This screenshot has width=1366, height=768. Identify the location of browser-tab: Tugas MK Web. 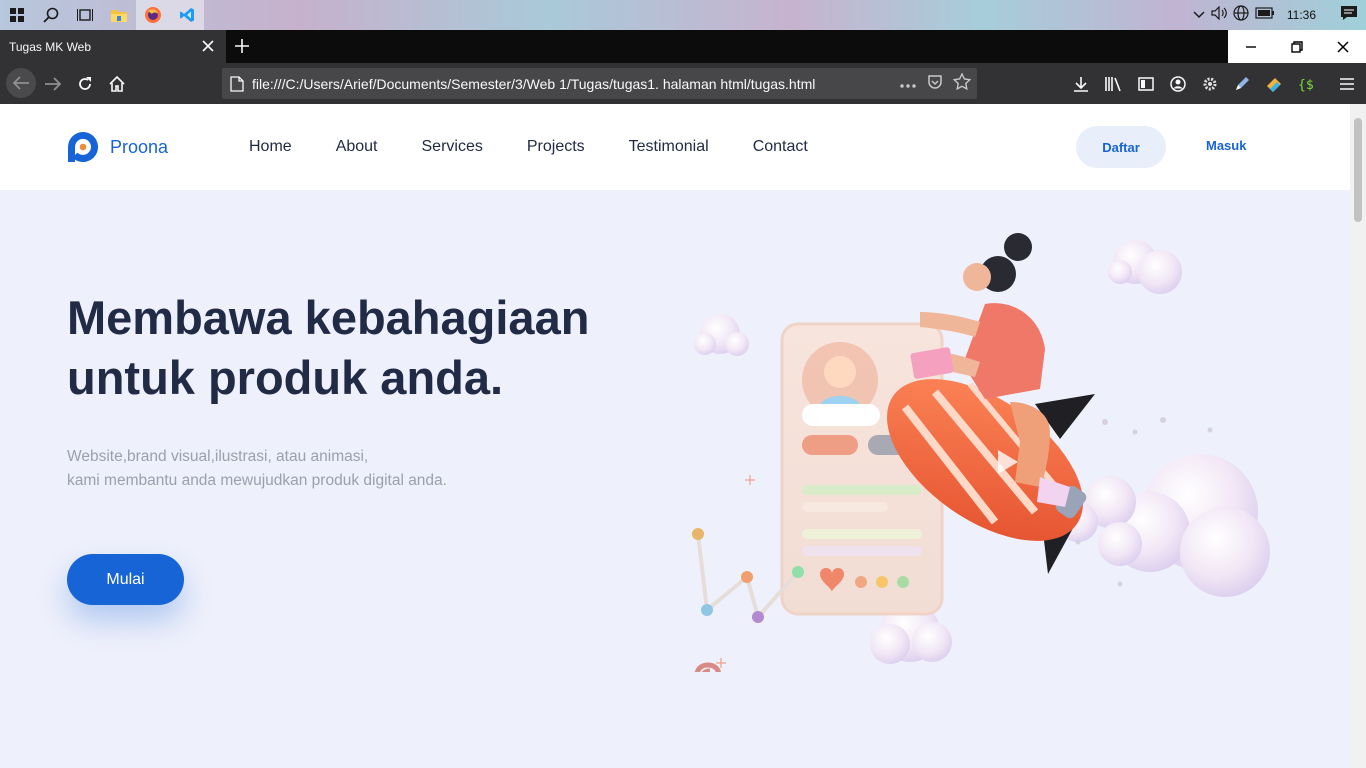
(113, 46).